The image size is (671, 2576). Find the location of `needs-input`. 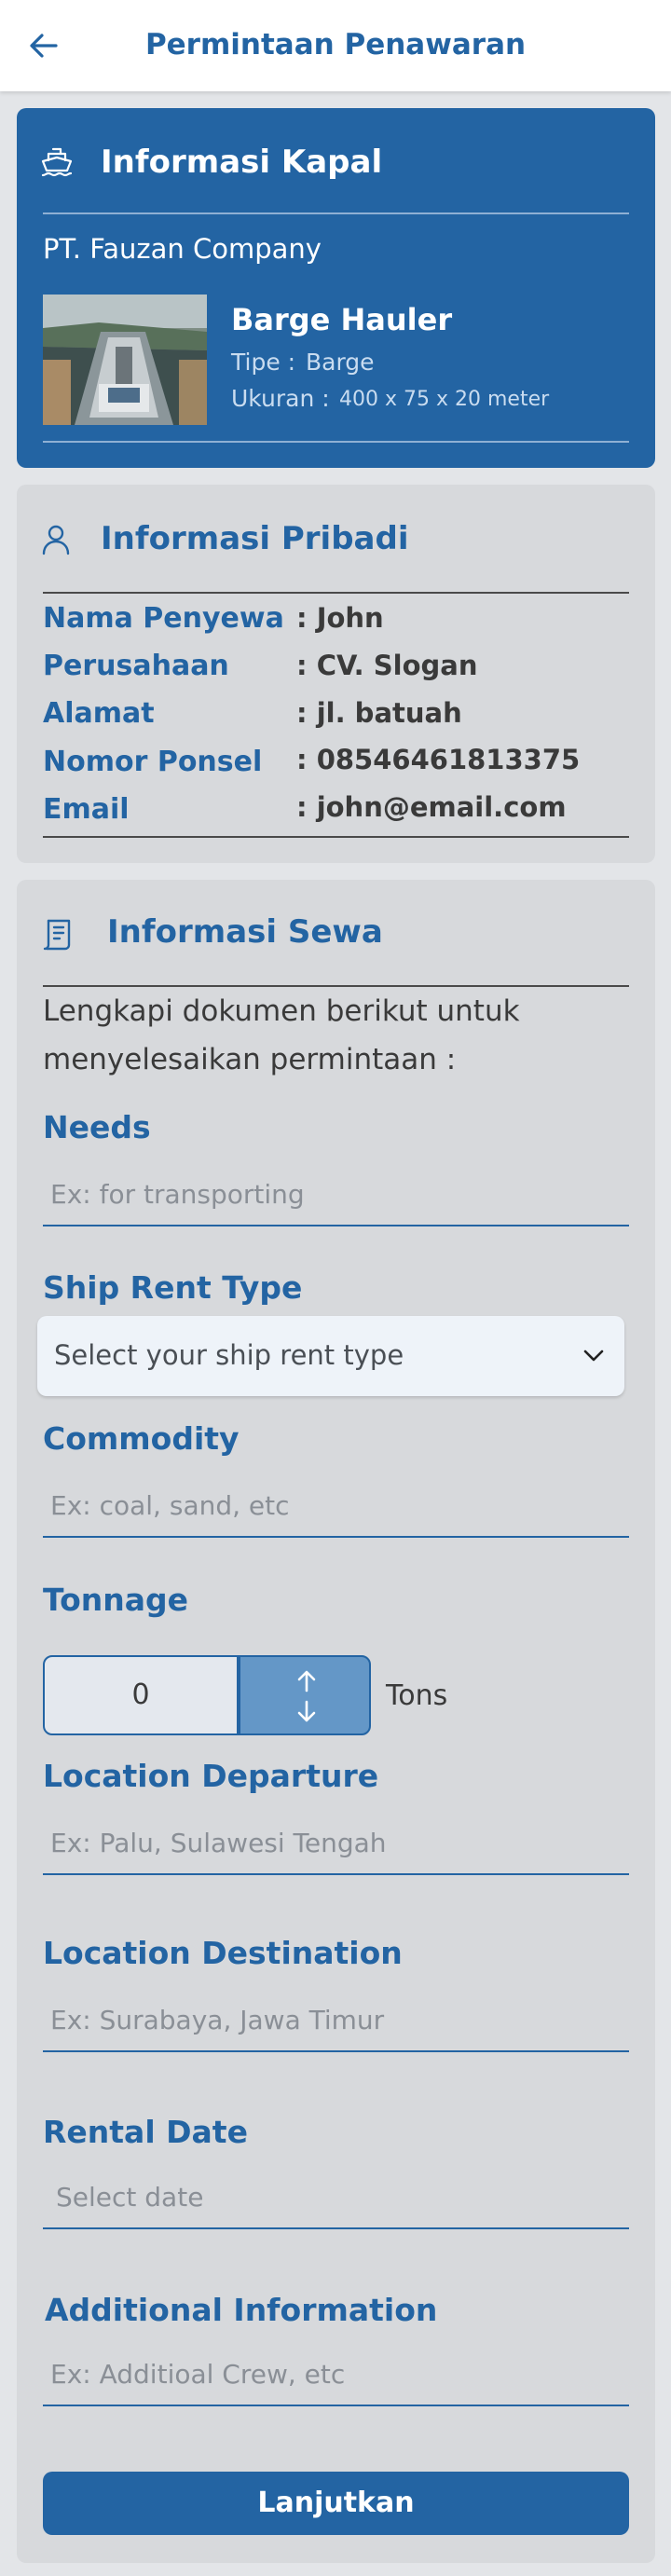

needs-input is located at coordinates (336, 1194).